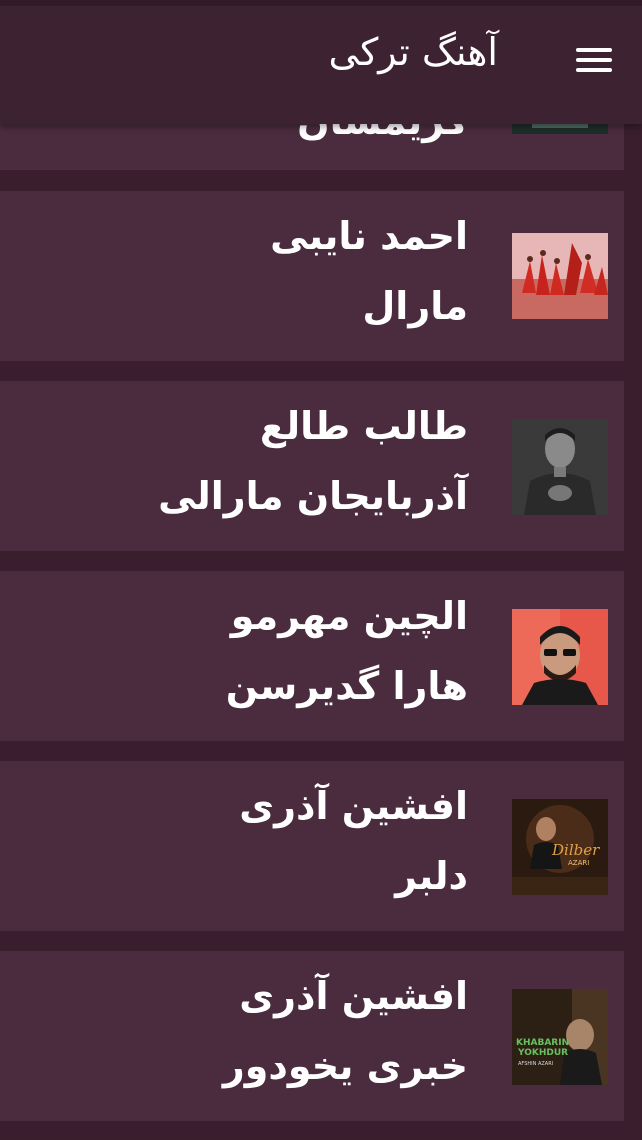 The height and width of the screenshot is (1140, 642). I want to click on cover-artist-text: AFSHIN AZARI, so click(535, 1064).